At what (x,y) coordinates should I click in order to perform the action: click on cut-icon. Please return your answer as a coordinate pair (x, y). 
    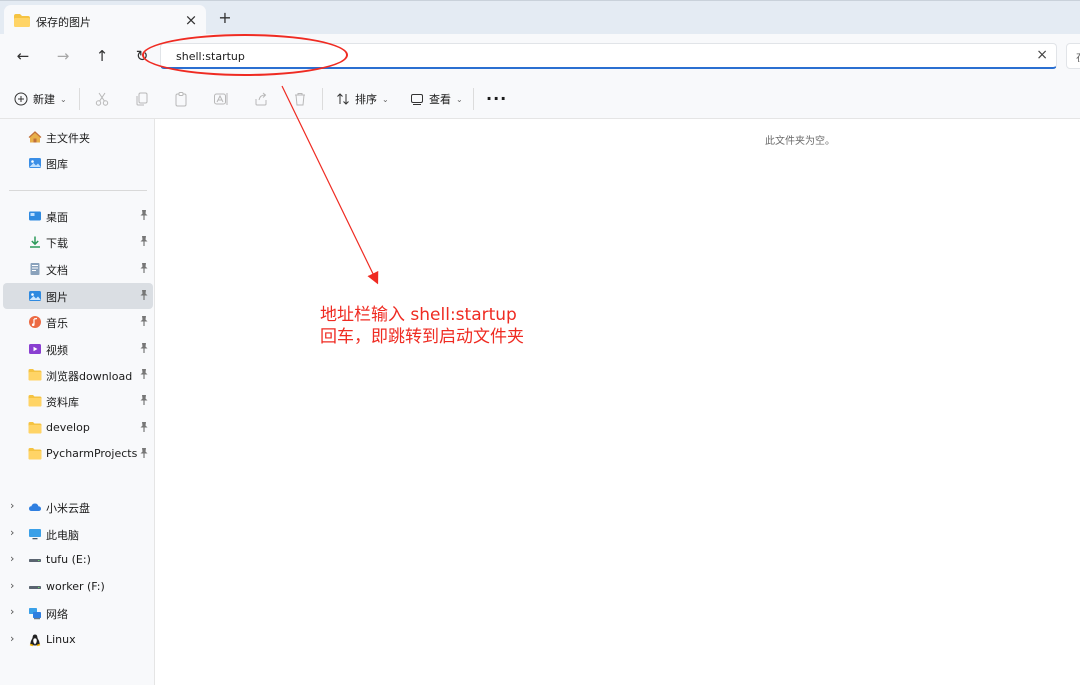
    Looking at the image, I should click on (102, 99).